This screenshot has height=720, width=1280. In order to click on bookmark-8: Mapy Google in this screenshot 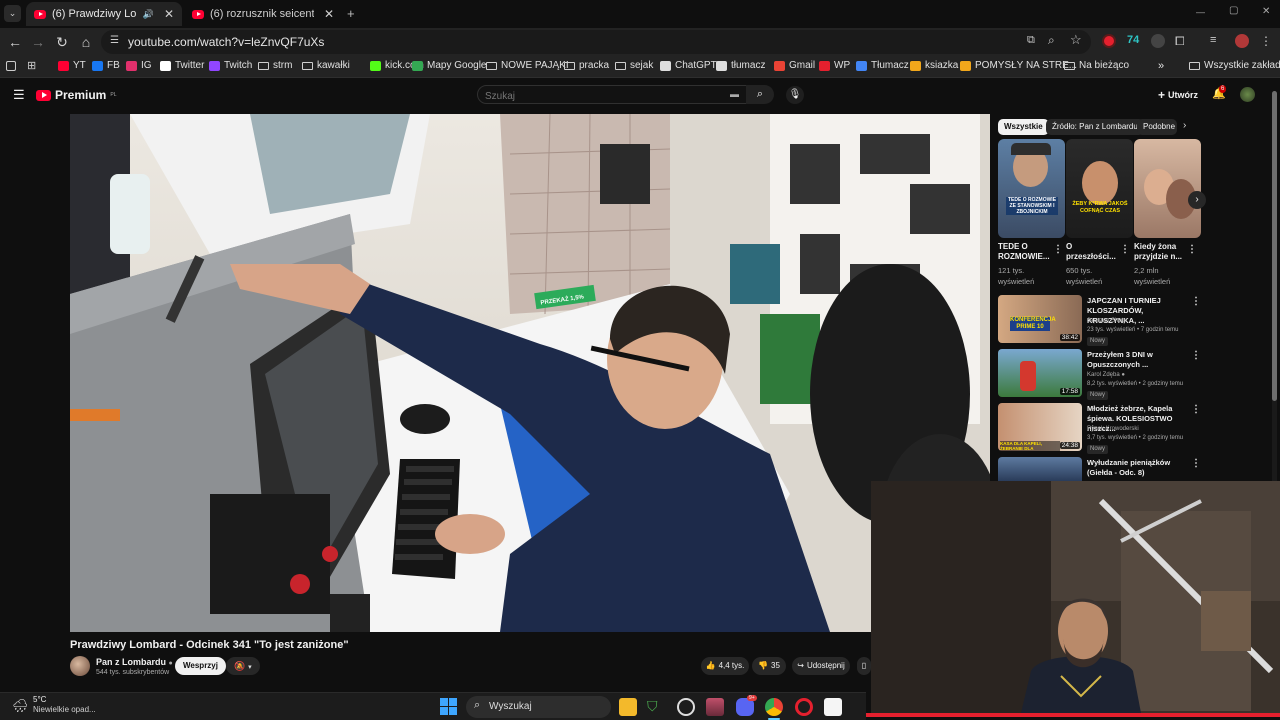, I will do `click(449, 65)`.